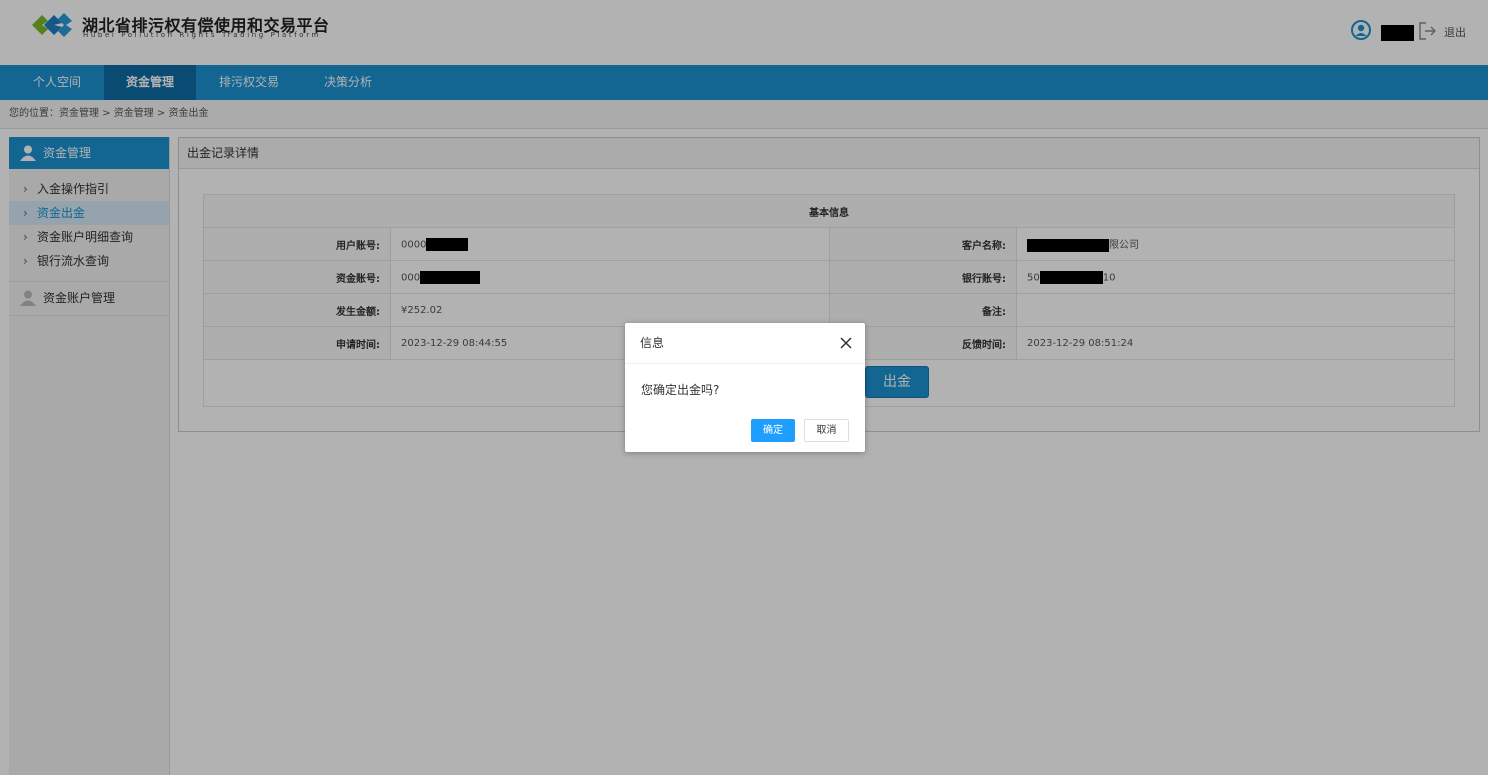 The image size is (1488, 775). I want to click on confirm-button: 确定, so click(773, 430).